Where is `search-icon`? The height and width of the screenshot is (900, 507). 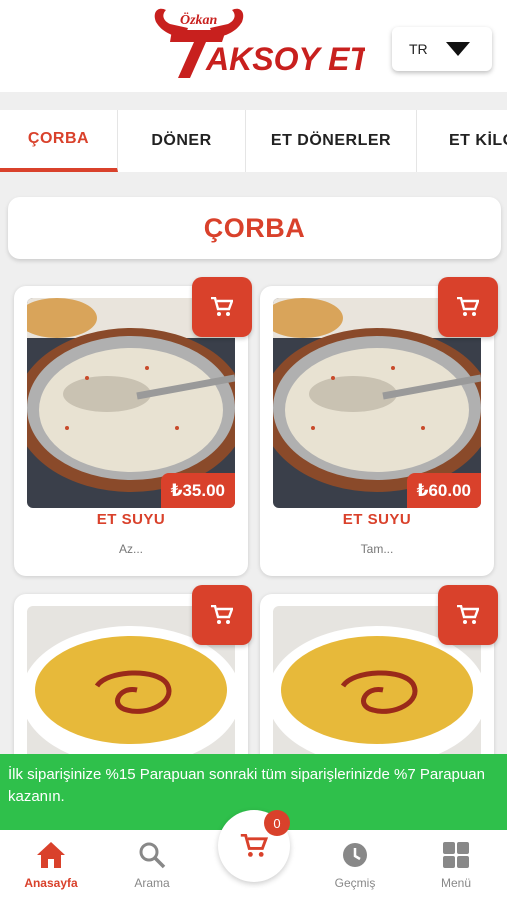
search-icon is located at coordinates (152, 855).